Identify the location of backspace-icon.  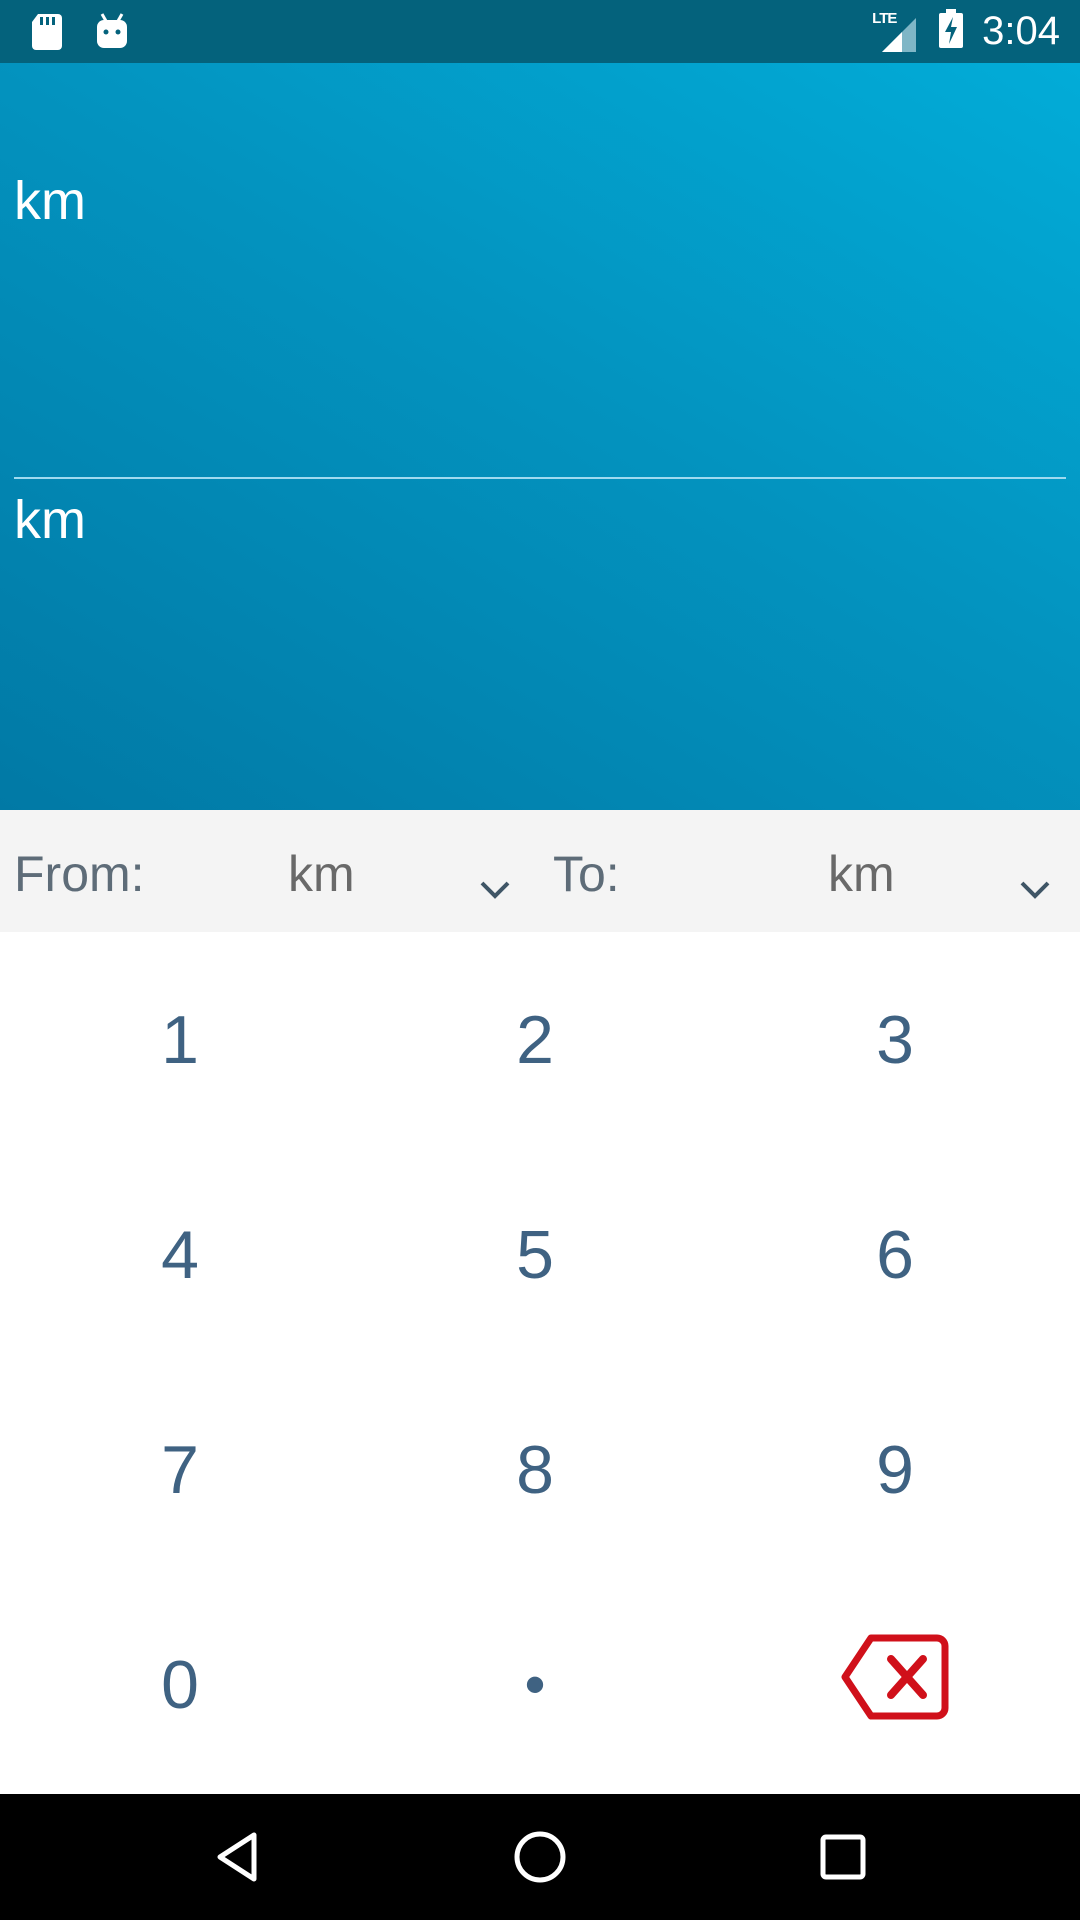
(895, 1685).